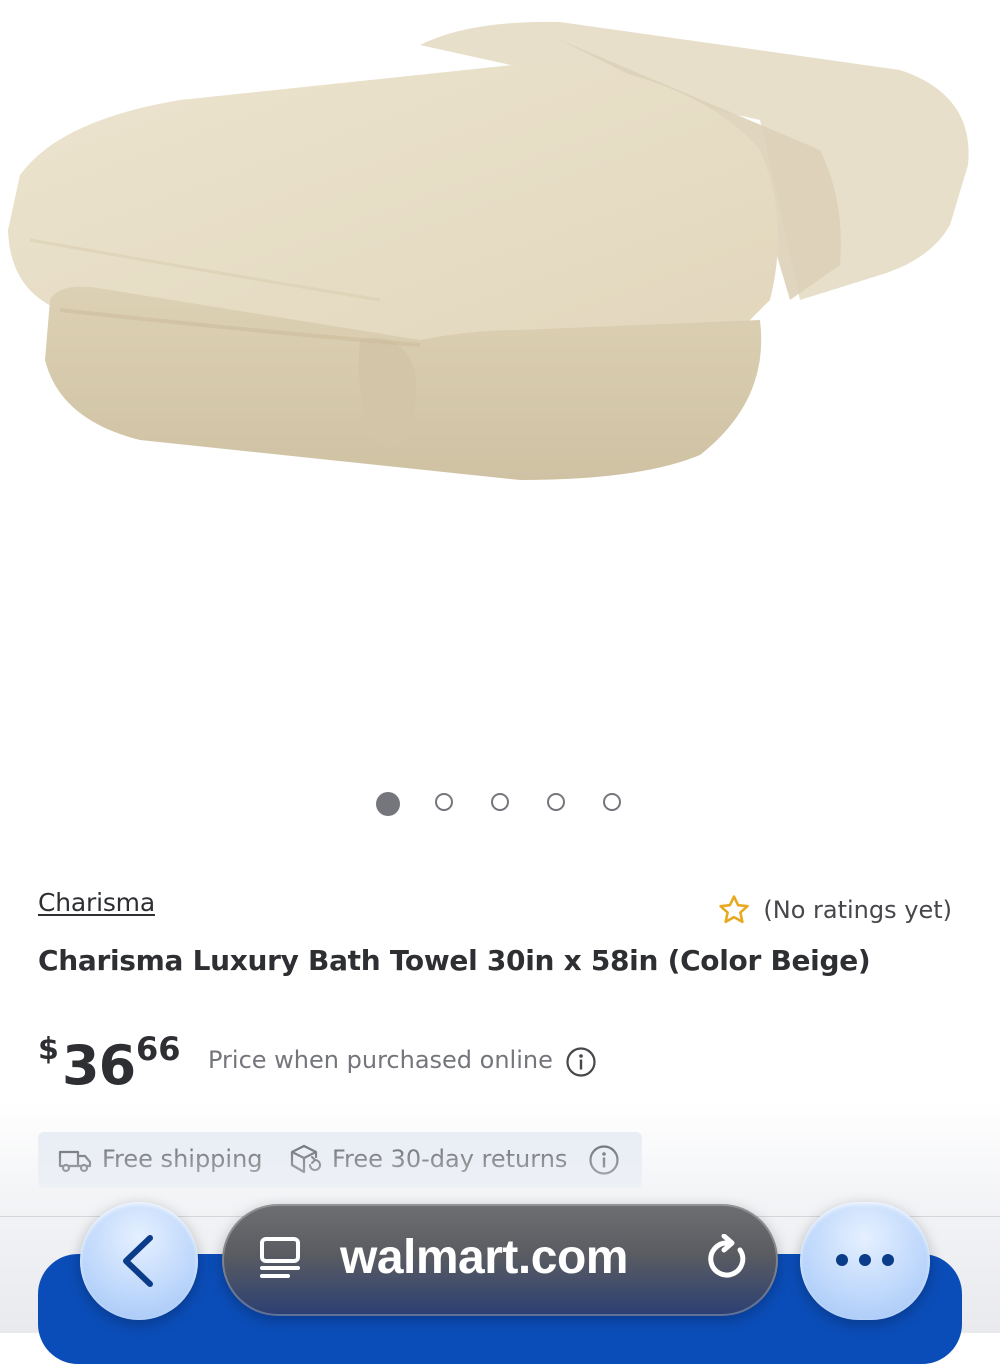  I want to click on rating-text: (No ratings yet), so click(857, 910).